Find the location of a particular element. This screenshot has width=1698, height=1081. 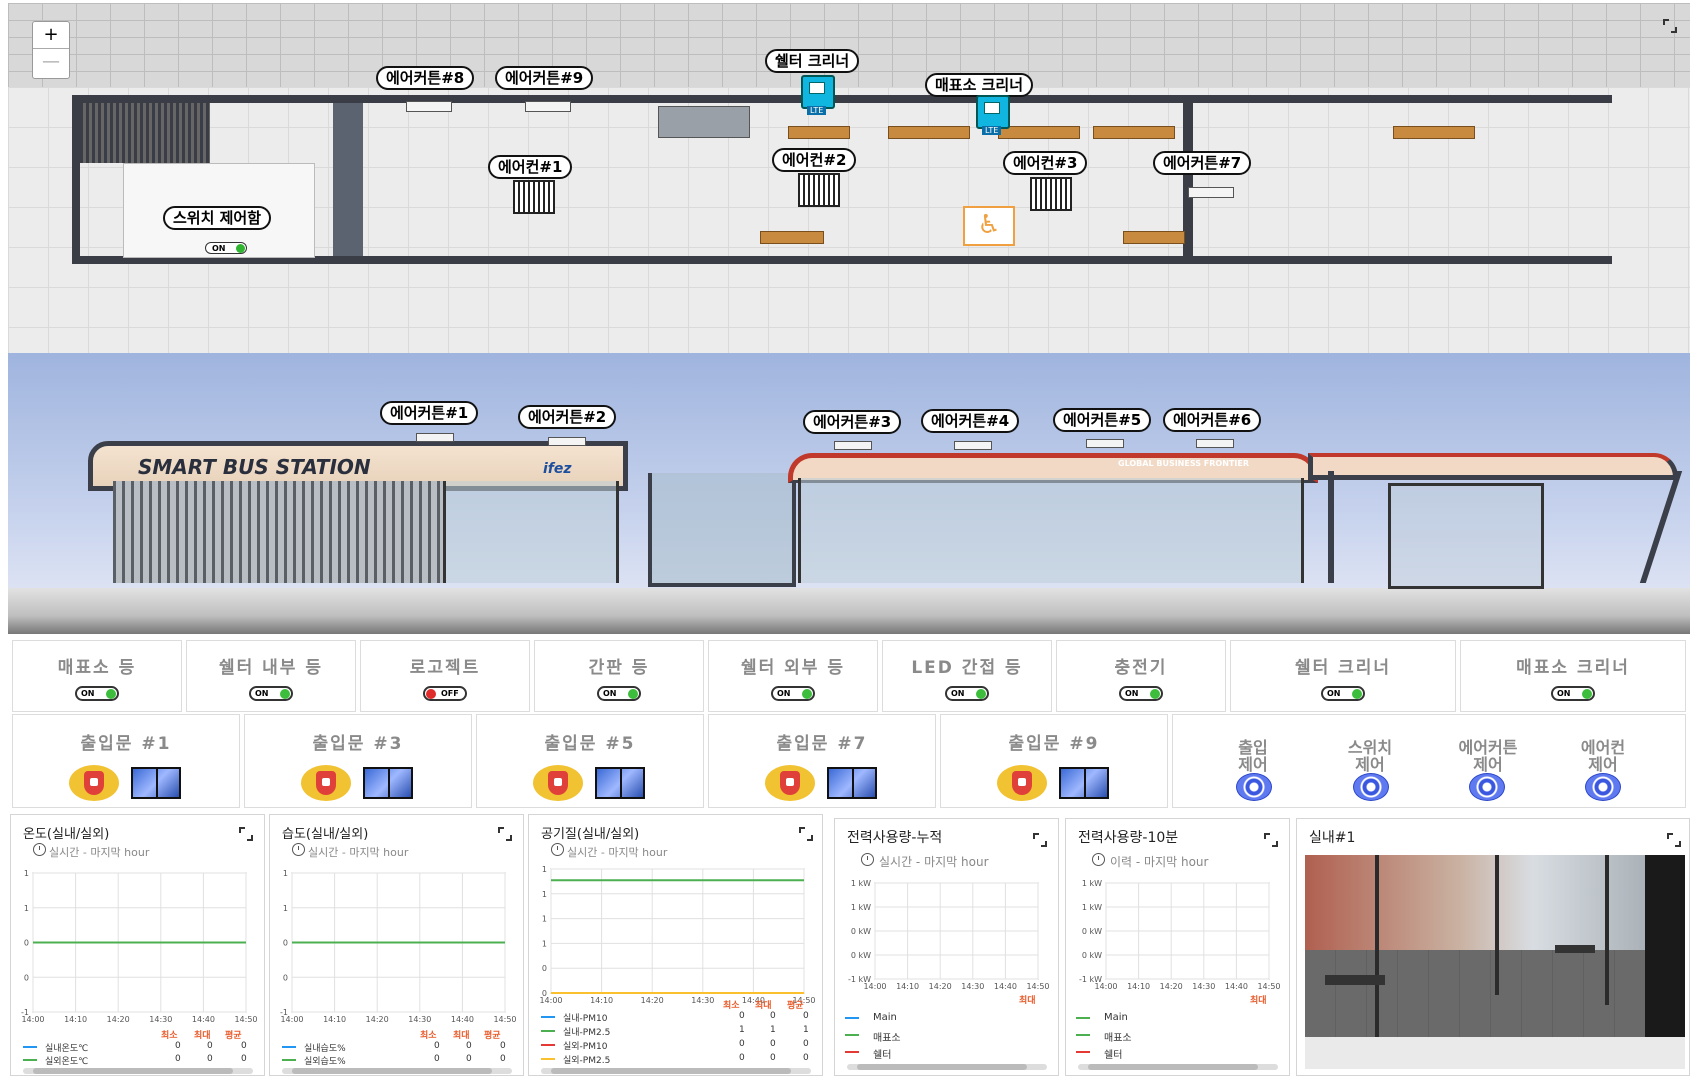

camera-feed is located at coordinates (1495, 946).